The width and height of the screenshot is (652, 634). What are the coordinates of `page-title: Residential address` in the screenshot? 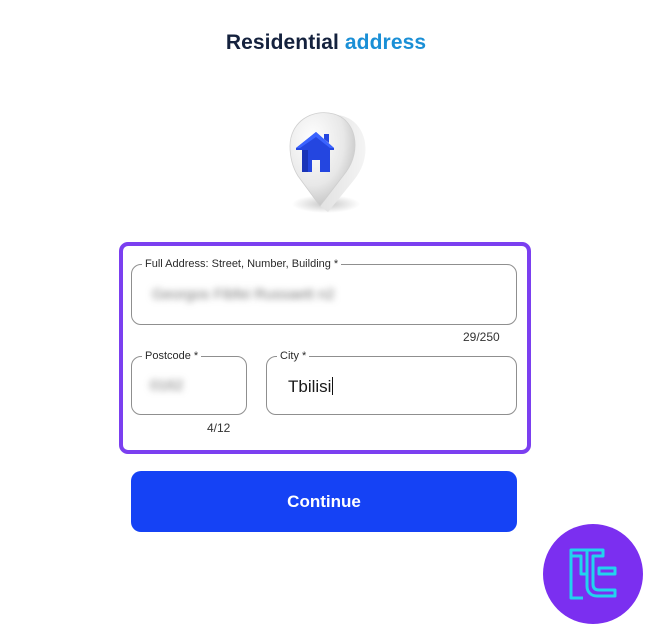 It's located at (326, 43).